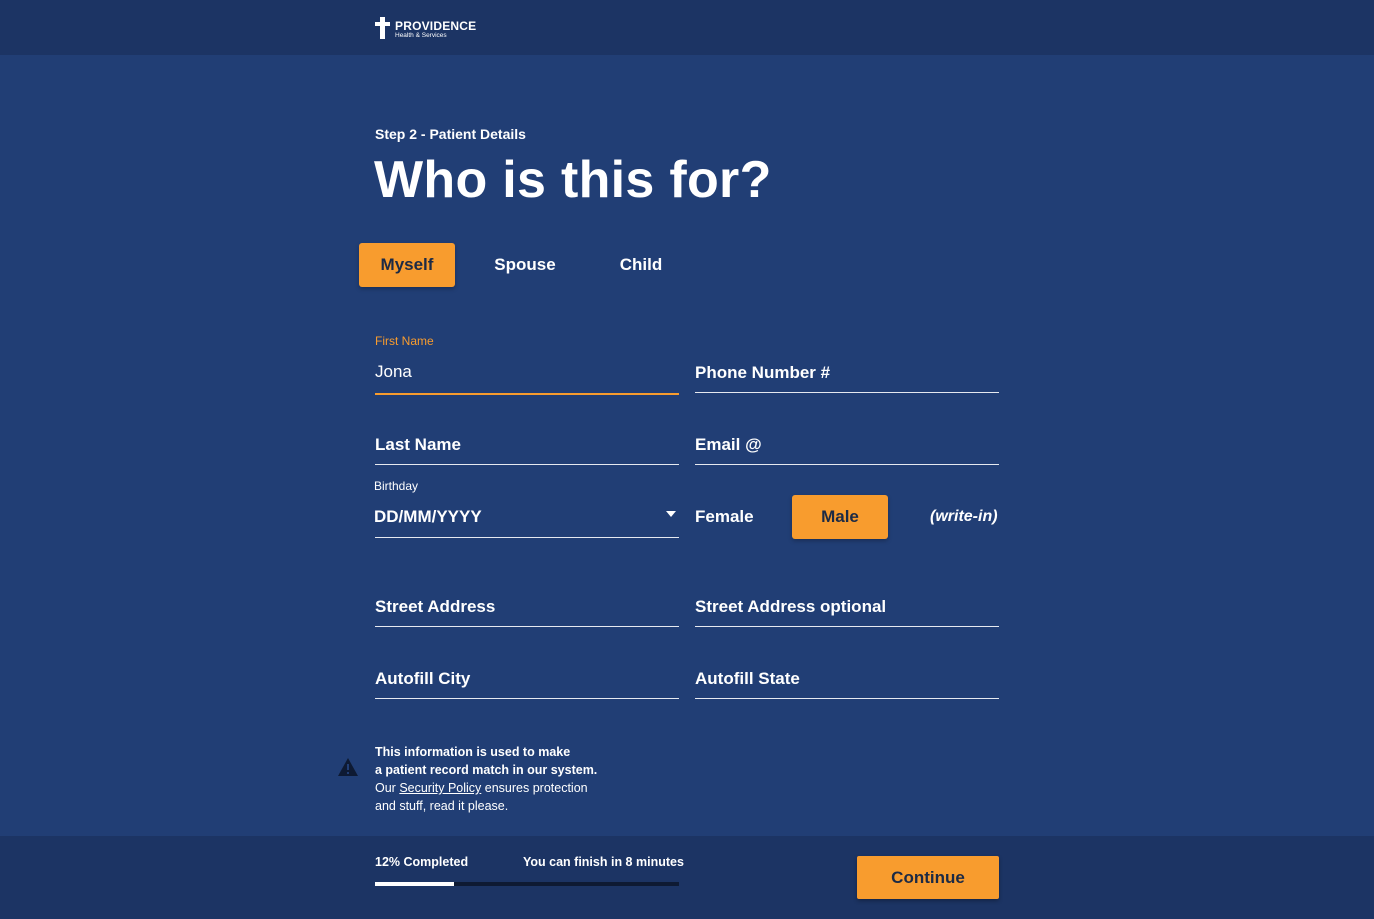 This screenshot has height=919, width=1374. What do you see at coordinates (790, 607) in the screenshot?
I see `street-address-optional-input: Street Address optional` at bounding box center [790, 607].